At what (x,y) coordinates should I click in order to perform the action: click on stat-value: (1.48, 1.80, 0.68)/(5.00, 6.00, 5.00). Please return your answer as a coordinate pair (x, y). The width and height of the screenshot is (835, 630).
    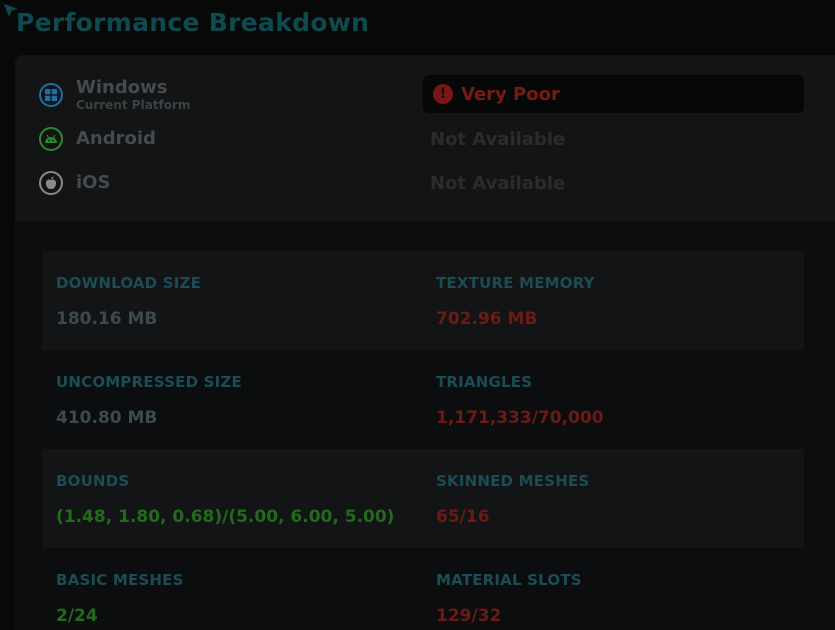
    Looking at the image, I should click on (225, 517).